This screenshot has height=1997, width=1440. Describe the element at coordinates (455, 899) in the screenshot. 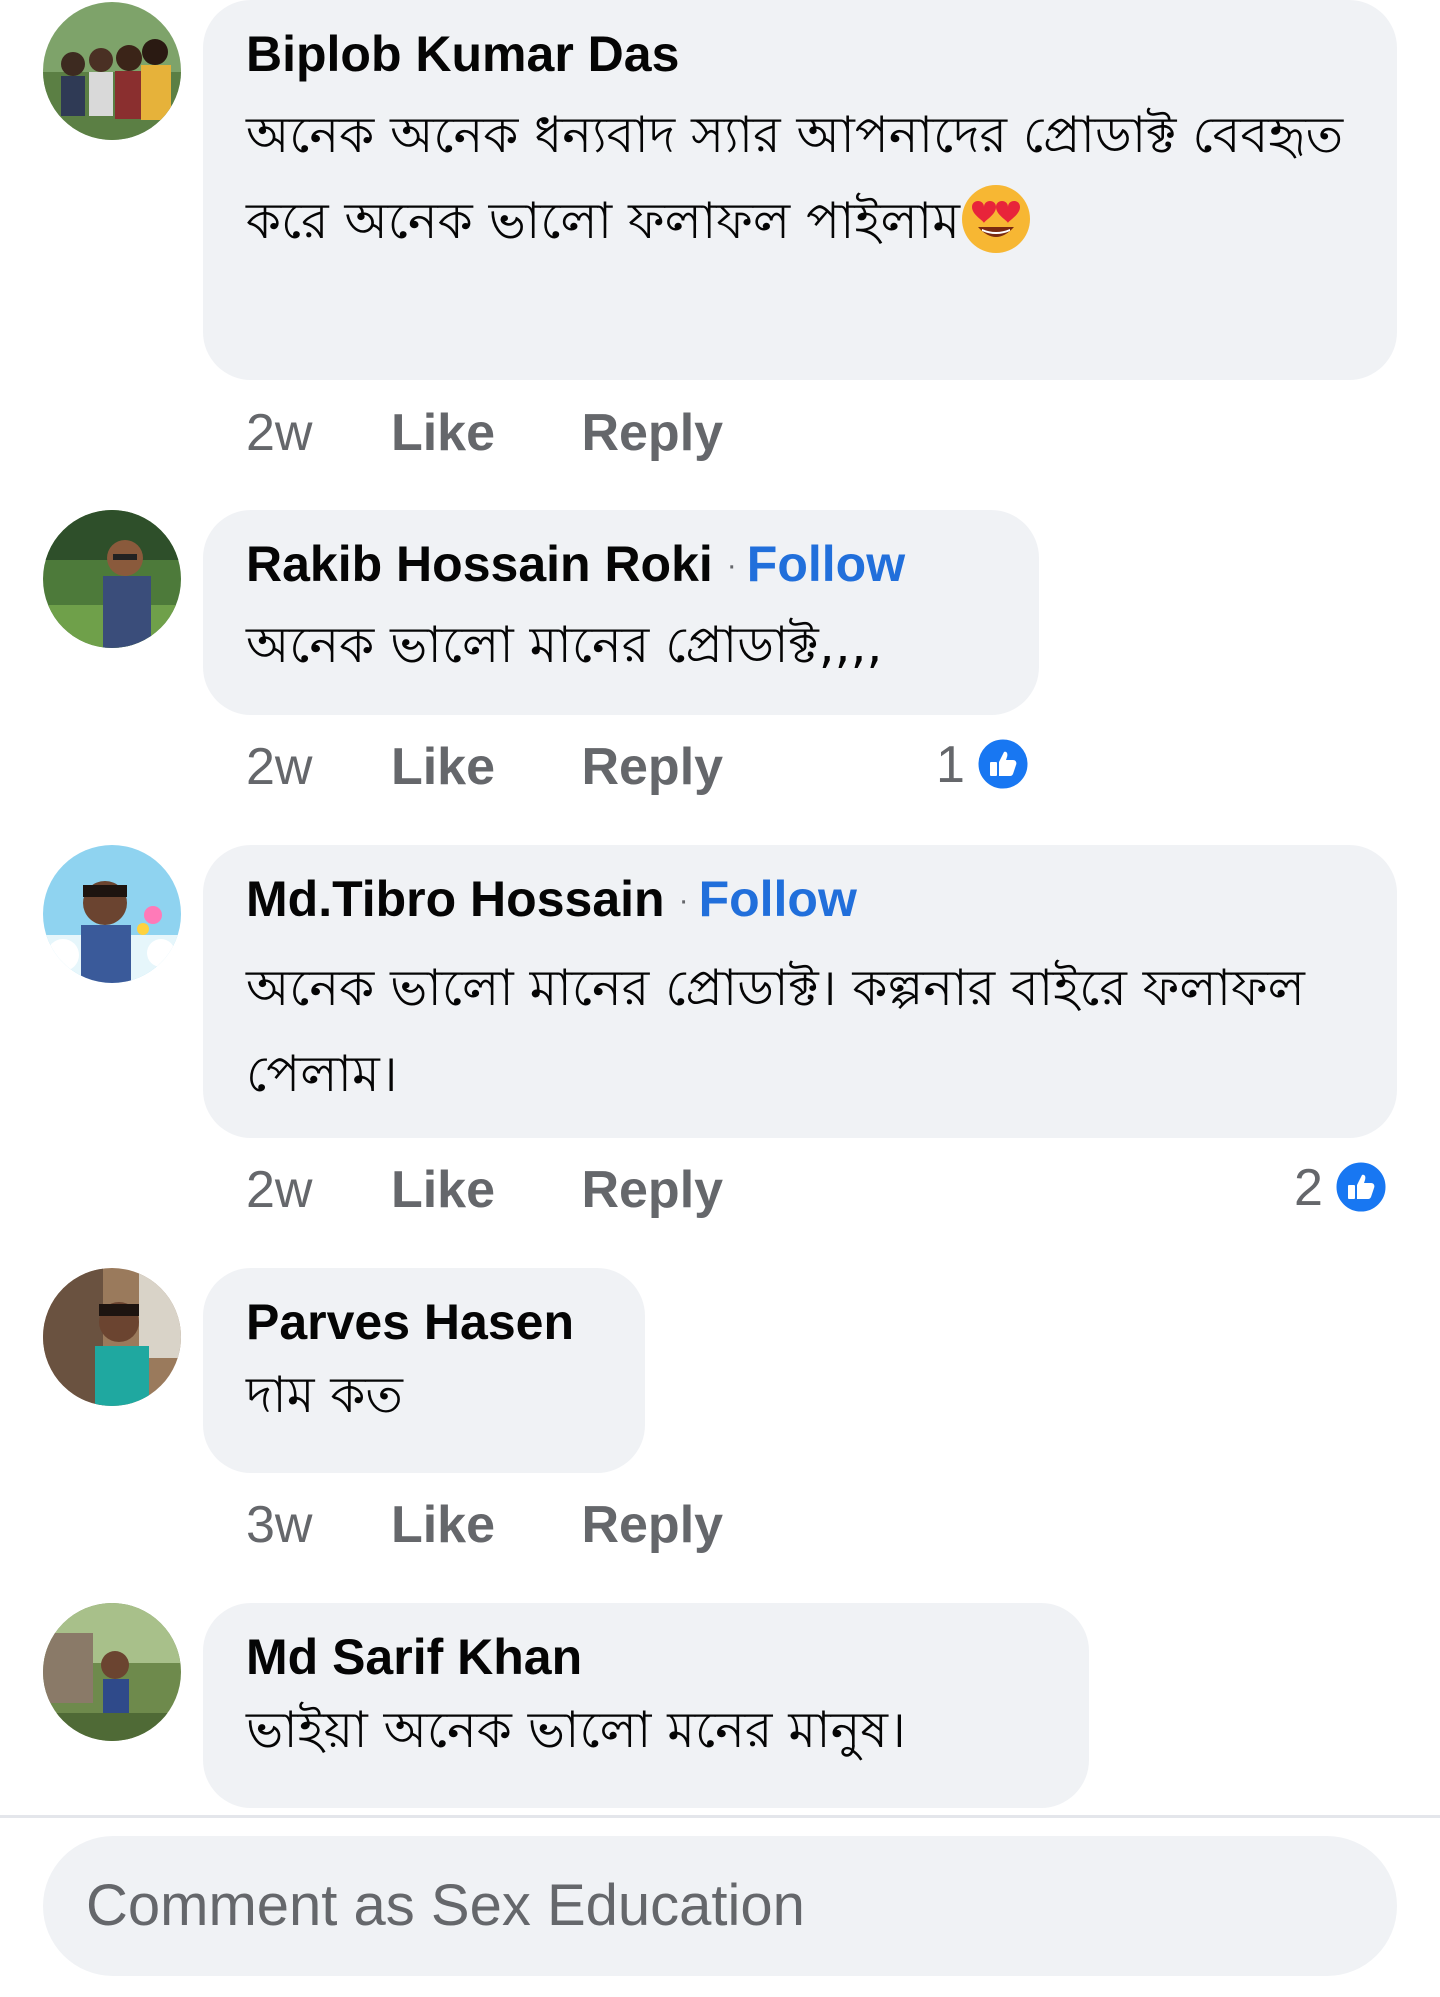

I see `author-name: Md.Tibro Hossain` at that location.